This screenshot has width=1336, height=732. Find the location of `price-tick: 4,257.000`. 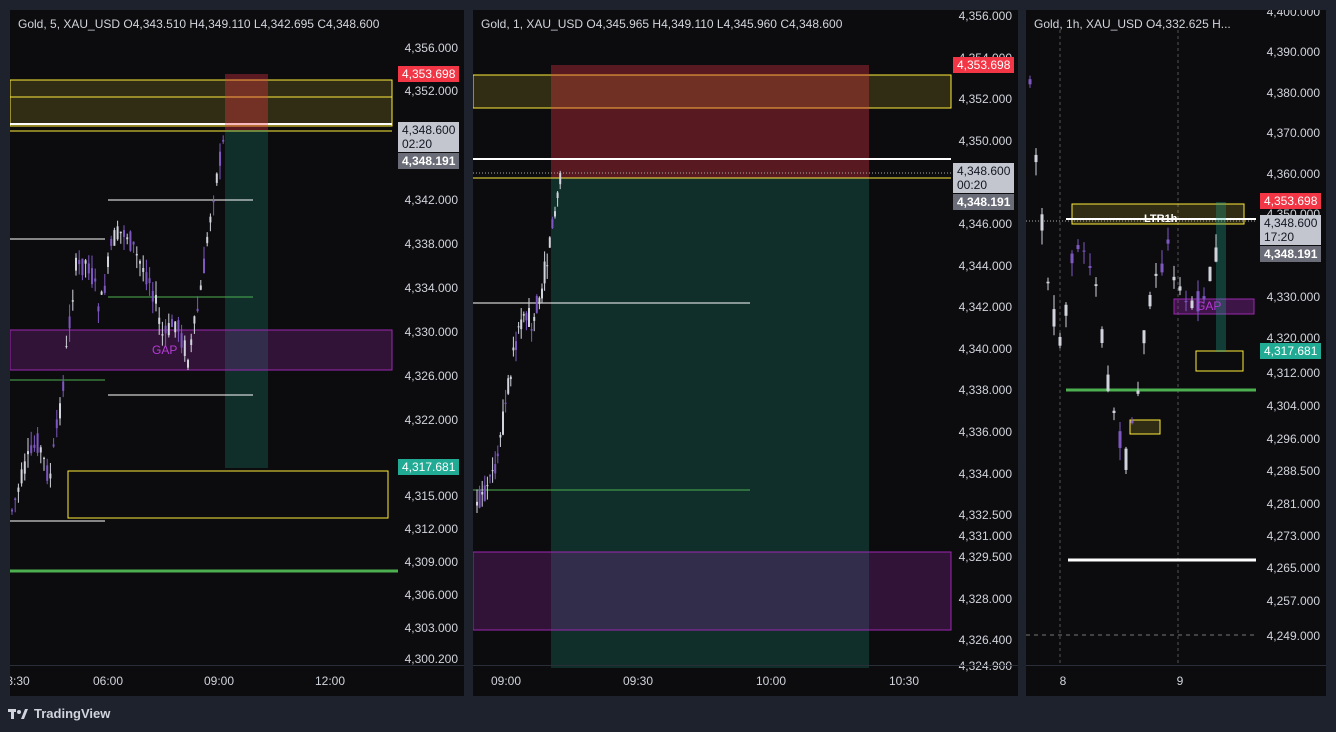

price-tick: 4,257.000 is located at coordinates (1293, 601).